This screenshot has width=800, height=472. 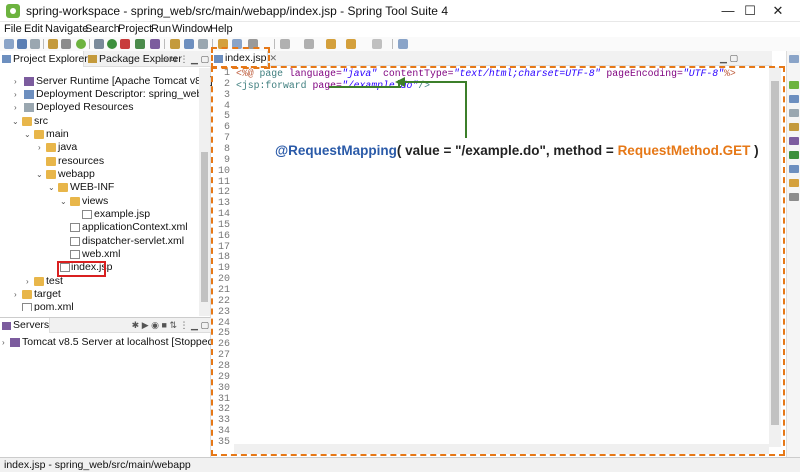 What do you see at coordinates (81, 44) in the screenshot?
I see `spring-boot-icon` at bounding box center [81, 44].